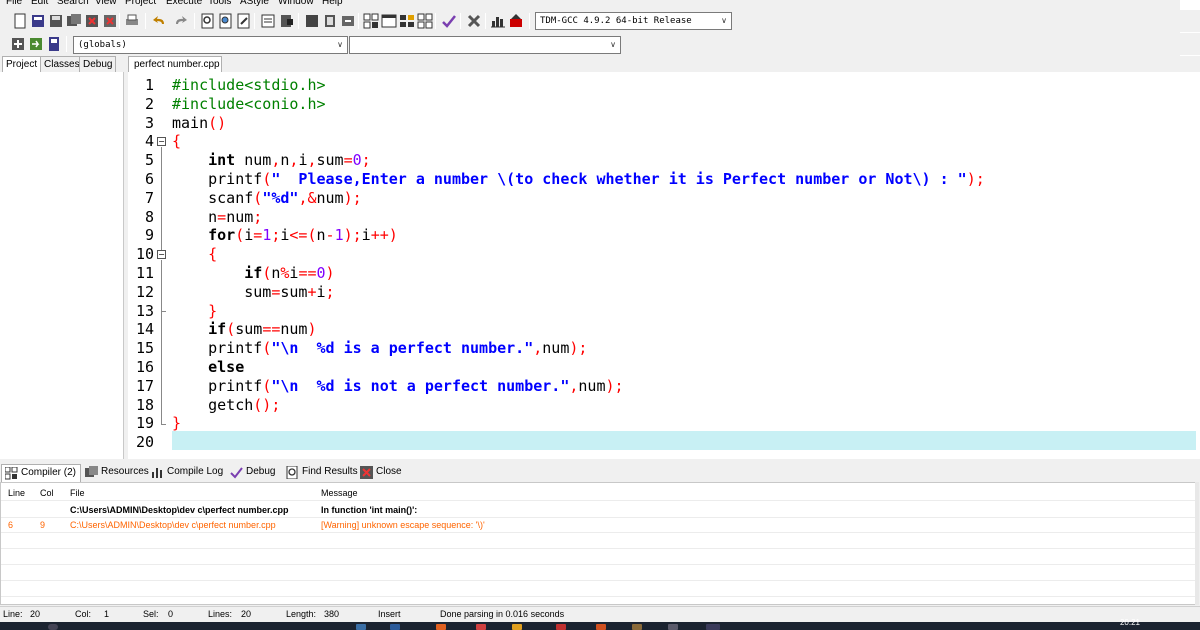 Image resolution: width=1200 pixels, height=630 pixels. Describe the element at coordinates (73, 4) in the screenshot. I see `menu-search: Search` at that location.